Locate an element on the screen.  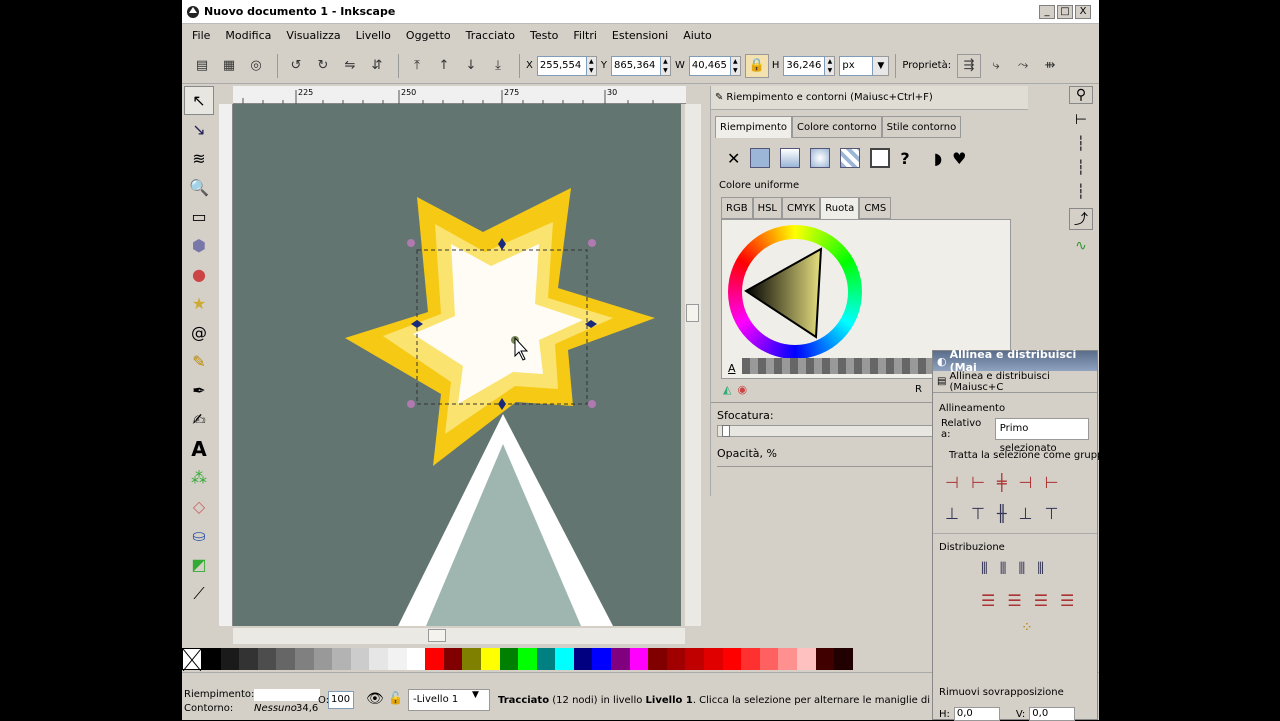
rearrange-graph-icon: ⁘ is located at coordinates (1027, 628).